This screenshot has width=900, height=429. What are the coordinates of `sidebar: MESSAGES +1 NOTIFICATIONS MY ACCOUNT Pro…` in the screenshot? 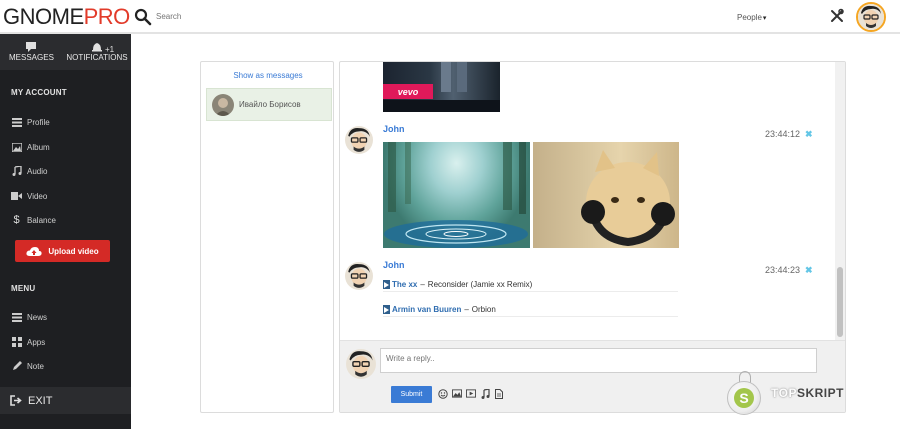 It's located at (65, 231).